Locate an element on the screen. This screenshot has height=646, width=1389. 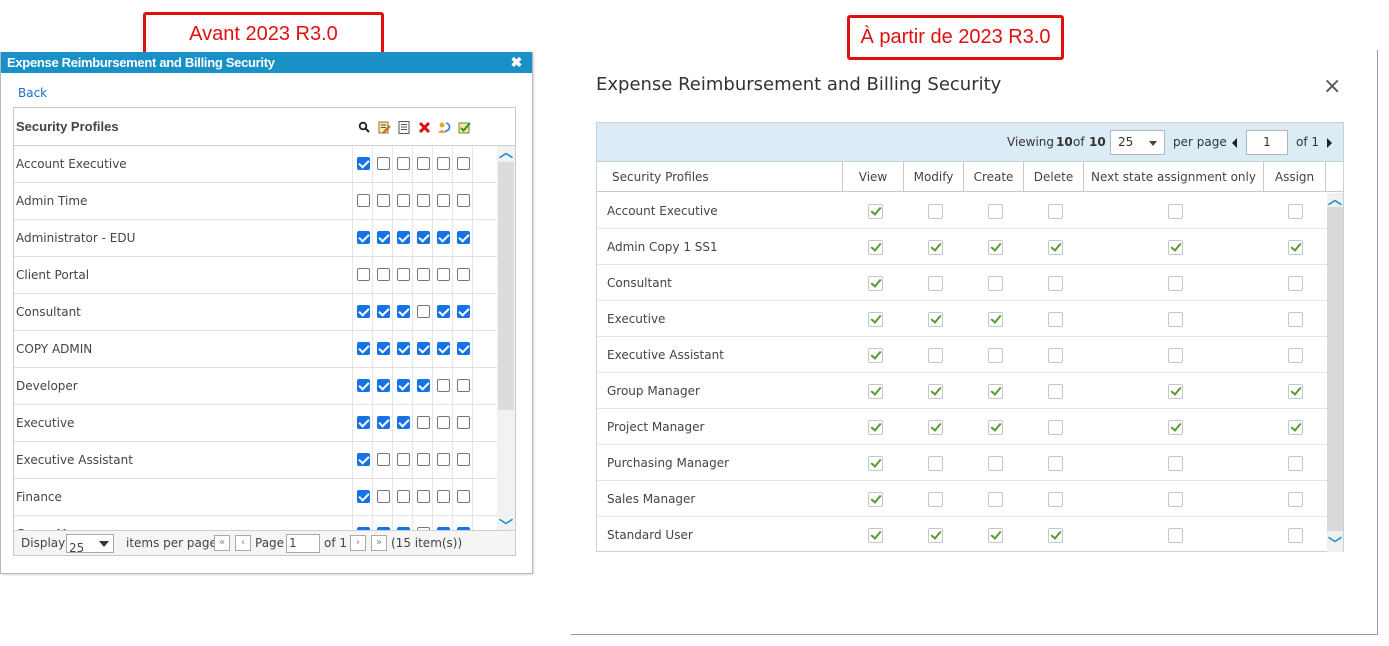
last-page-button: » is located at coordinates (379, 543).